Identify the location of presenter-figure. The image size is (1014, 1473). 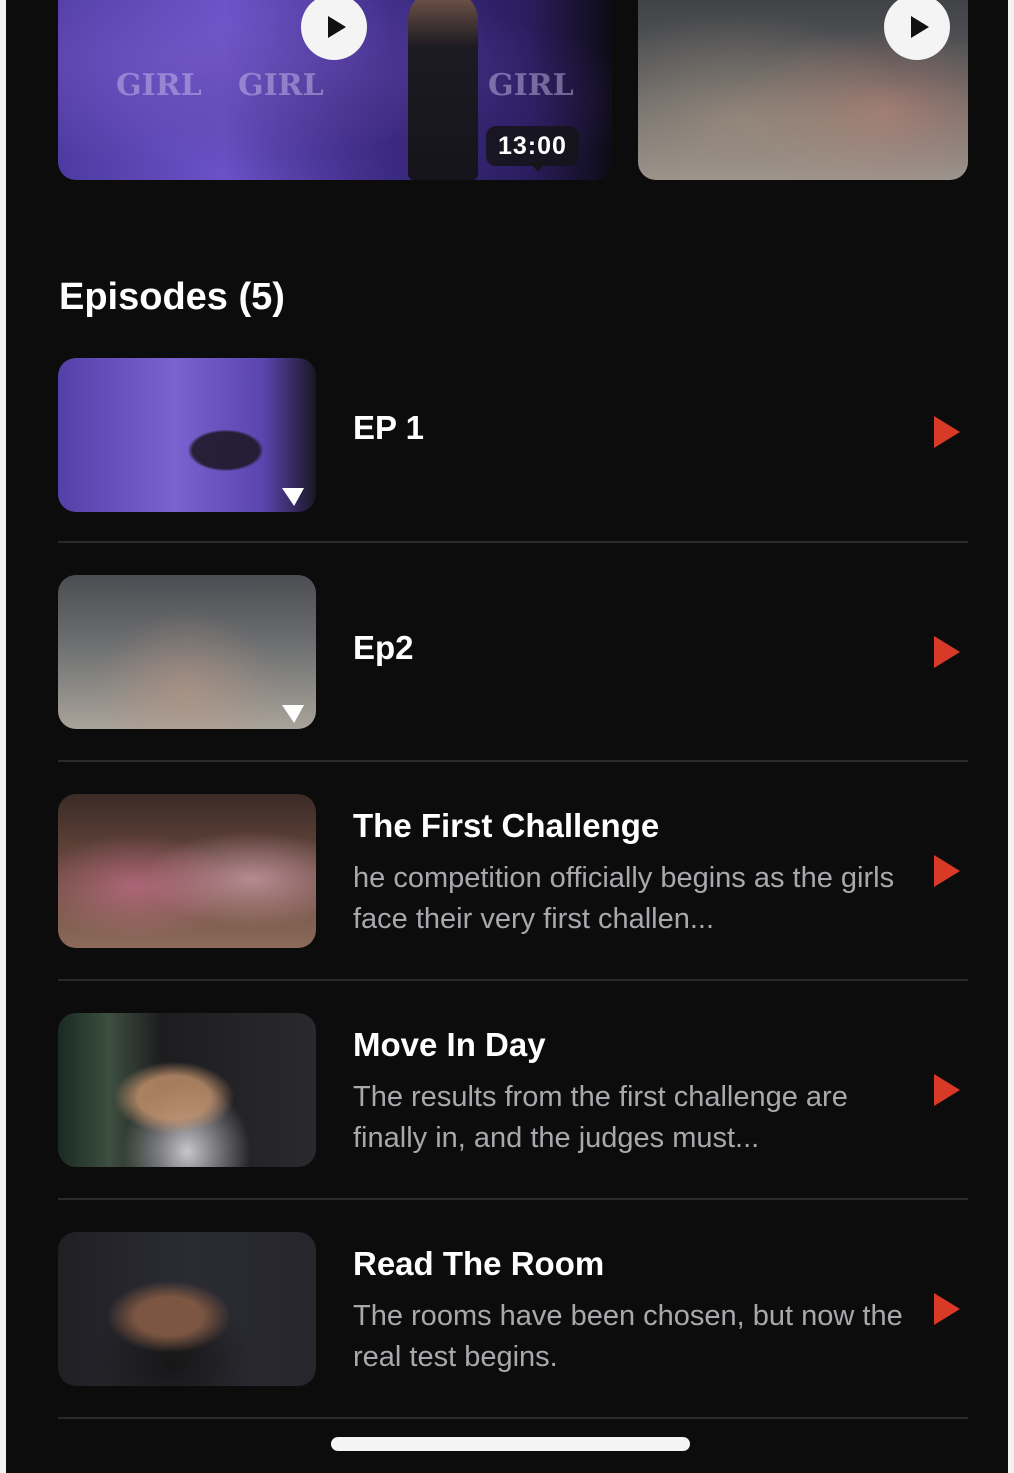
(443, 90).